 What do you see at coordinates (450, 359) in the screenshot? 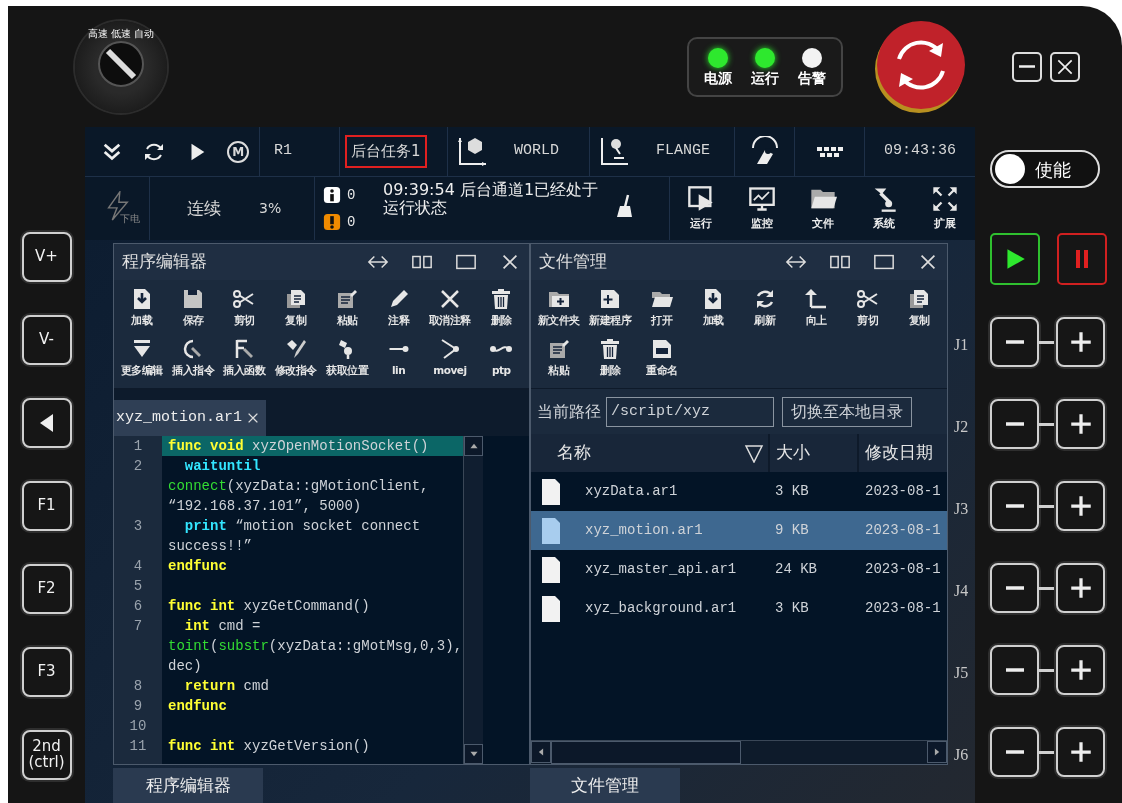
I see `toolbar-button: movej` at bounding box center [450, 359].